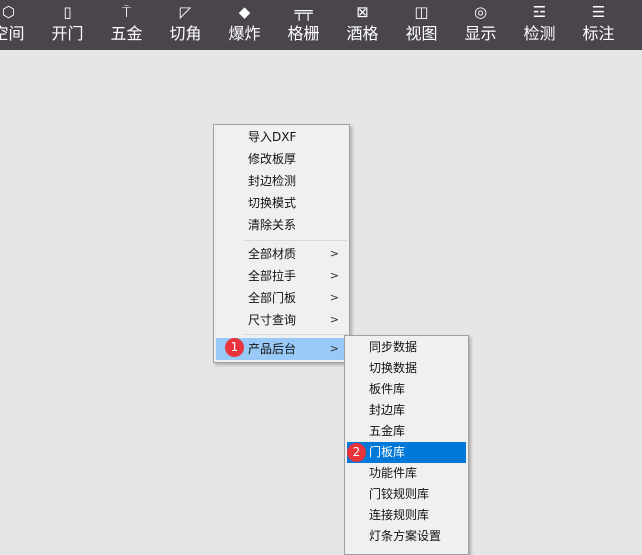  What do you see at coordinates (539, 33) in the screenshot?
I see `toolbar-label: 检测` at bounding box center [539, 33].